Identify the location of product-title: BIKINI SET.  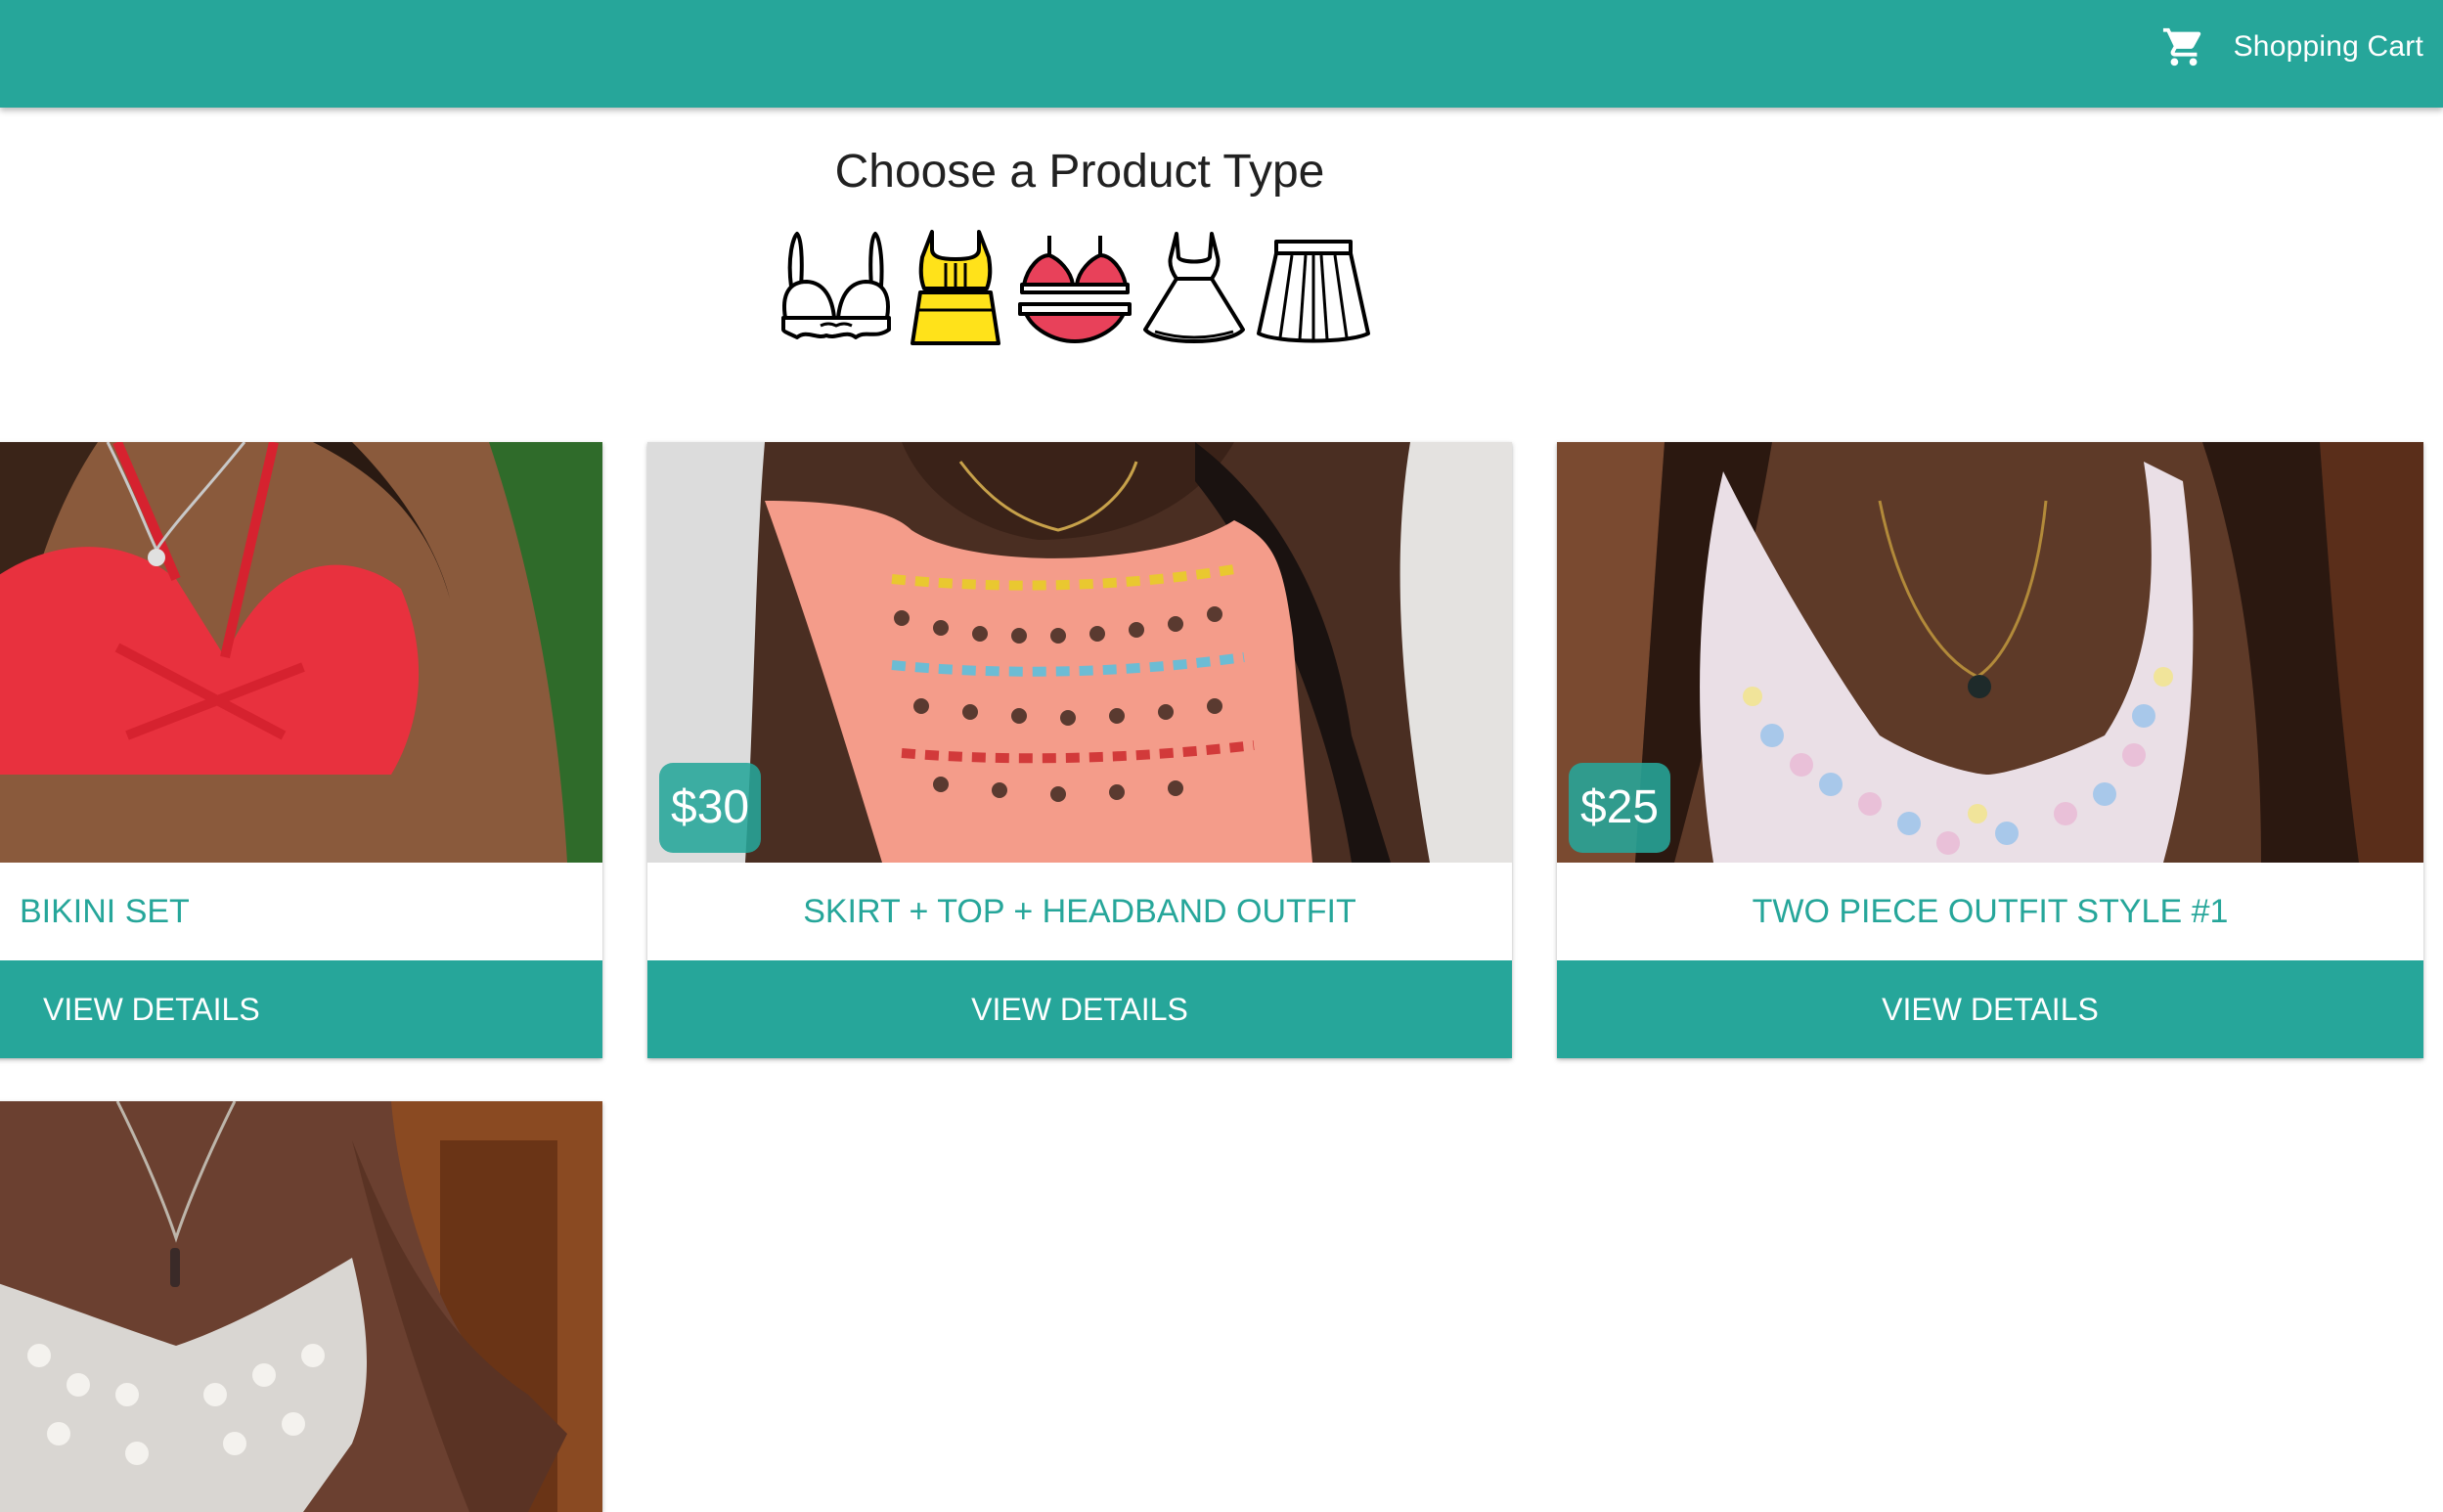
(105, 911).